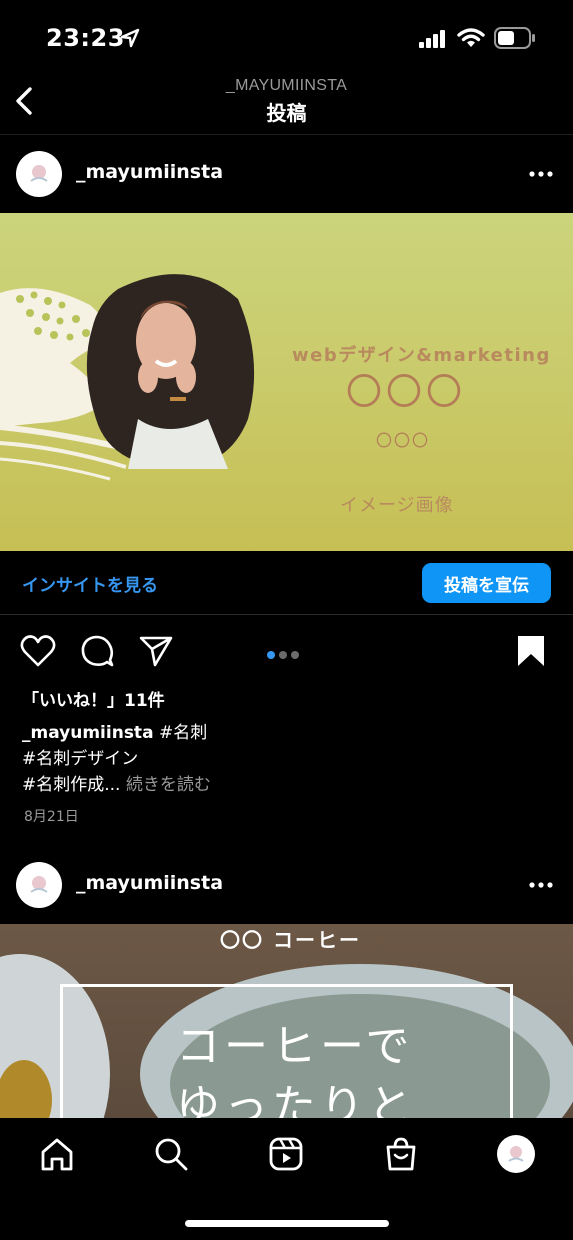  Describe the element at coordinates (88, 733) in the screenshot. I see `caption-username: _mayumiinsta` at that location.